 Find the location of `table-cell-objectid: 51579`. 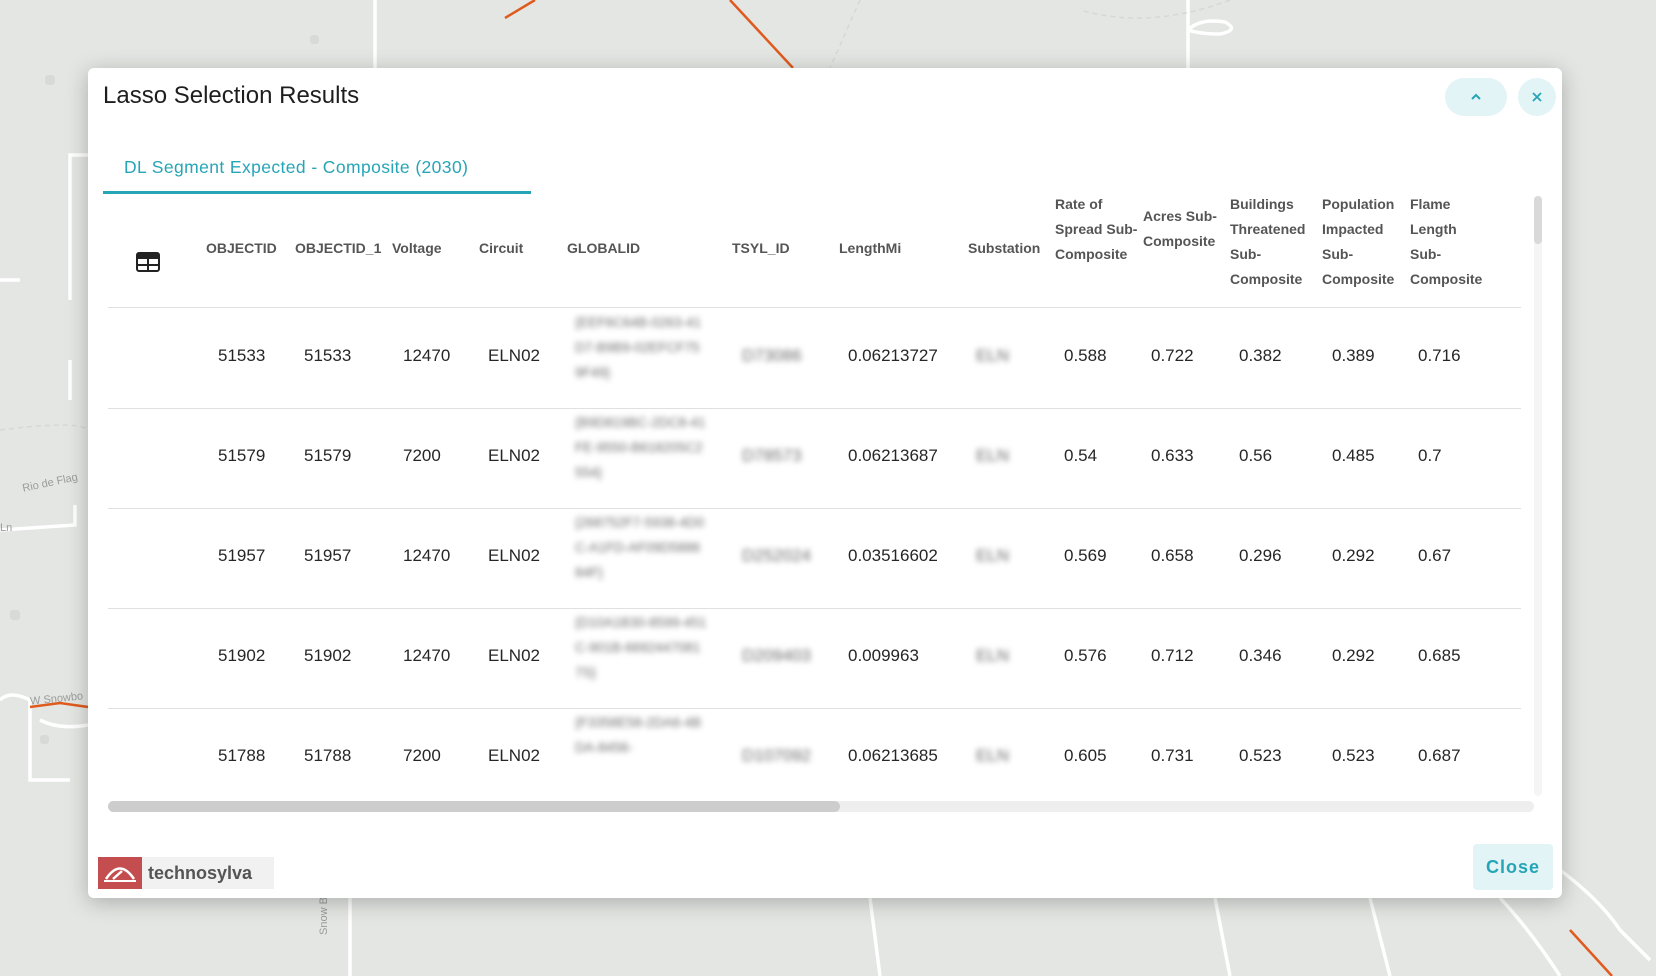

table-cell-objectid: 51579 is located at coordinates (242, 455).